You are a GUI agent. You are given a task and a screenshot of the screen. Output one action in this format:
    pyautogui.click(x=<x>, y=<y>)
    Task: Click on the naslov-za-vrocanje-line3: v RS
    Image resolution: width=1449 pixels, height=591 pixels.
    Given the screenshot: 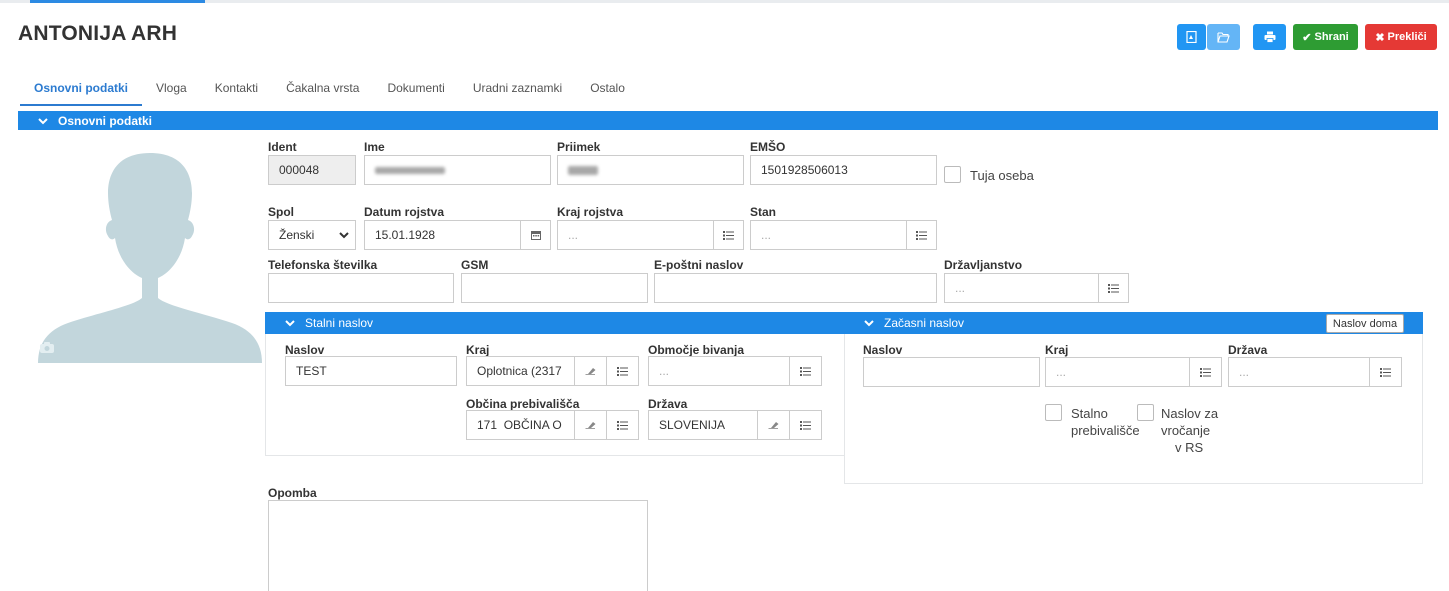 What is the action you would take?
    pyautogui.click(x=1189, y=447)
    